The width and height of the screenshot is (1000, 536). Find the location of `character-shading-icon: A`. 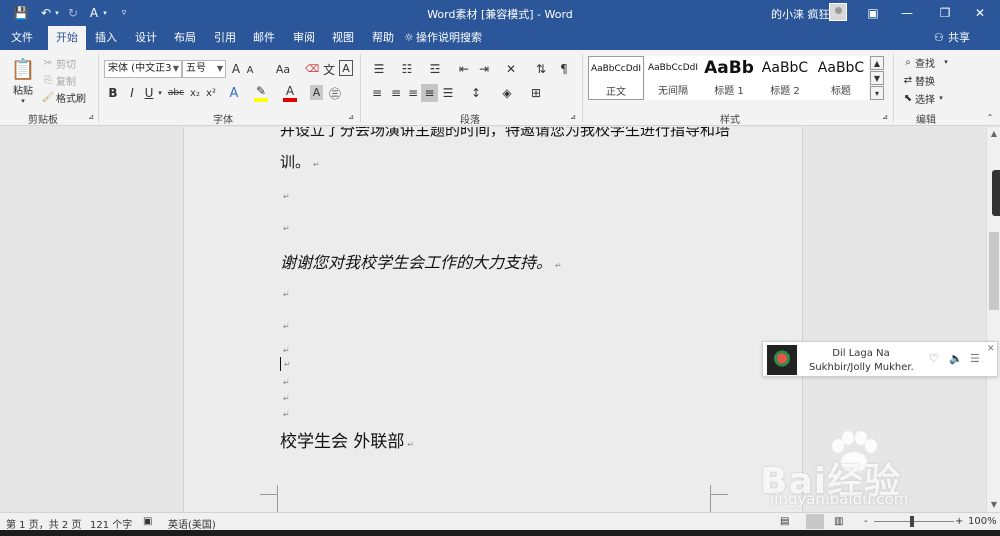

character-shading-icon: A is located at coordinates (316, 92).